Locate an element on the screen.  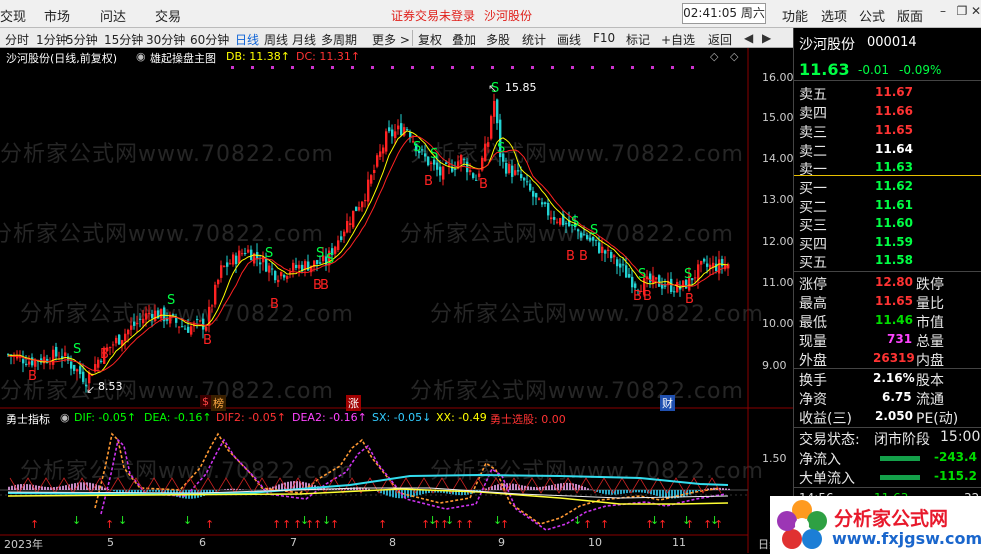
up-arrow-icon: ↑ is located at coordinates (459, 524).